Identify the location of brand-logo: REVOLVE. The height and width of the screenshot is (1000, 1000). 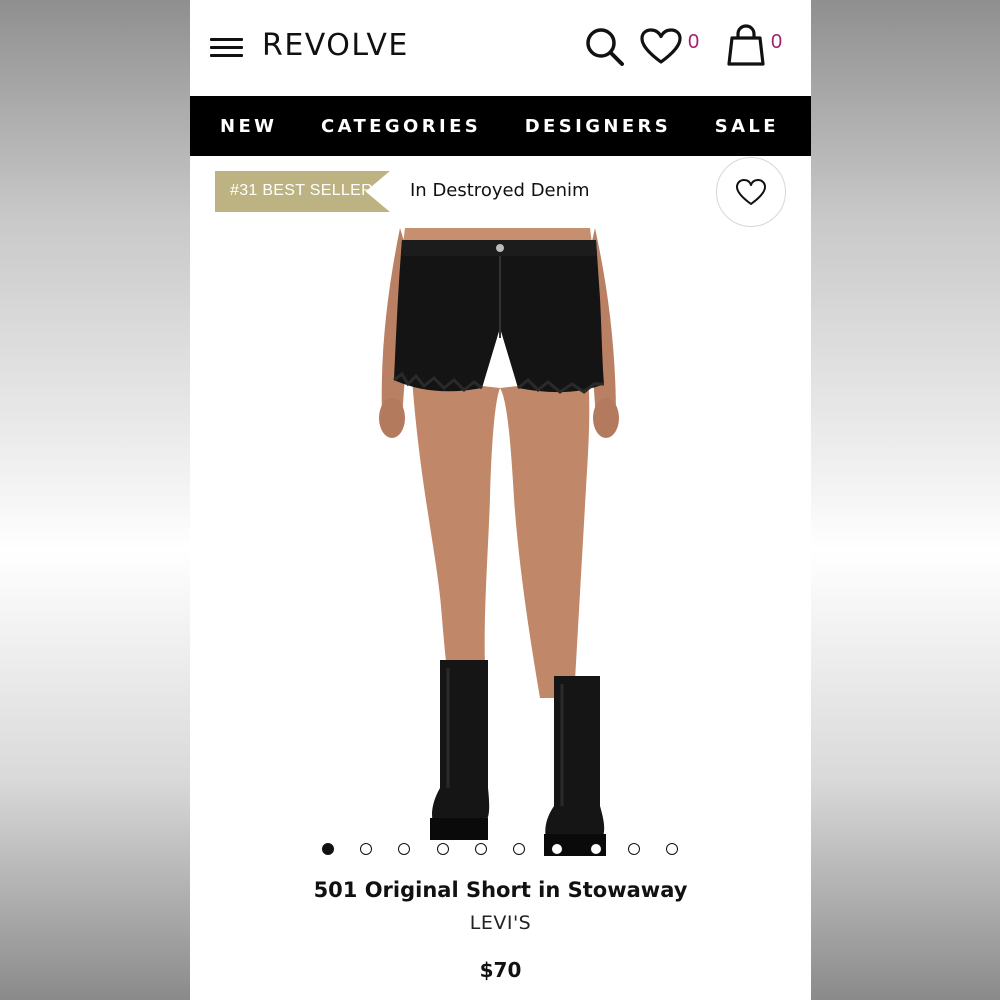
(335, 45).